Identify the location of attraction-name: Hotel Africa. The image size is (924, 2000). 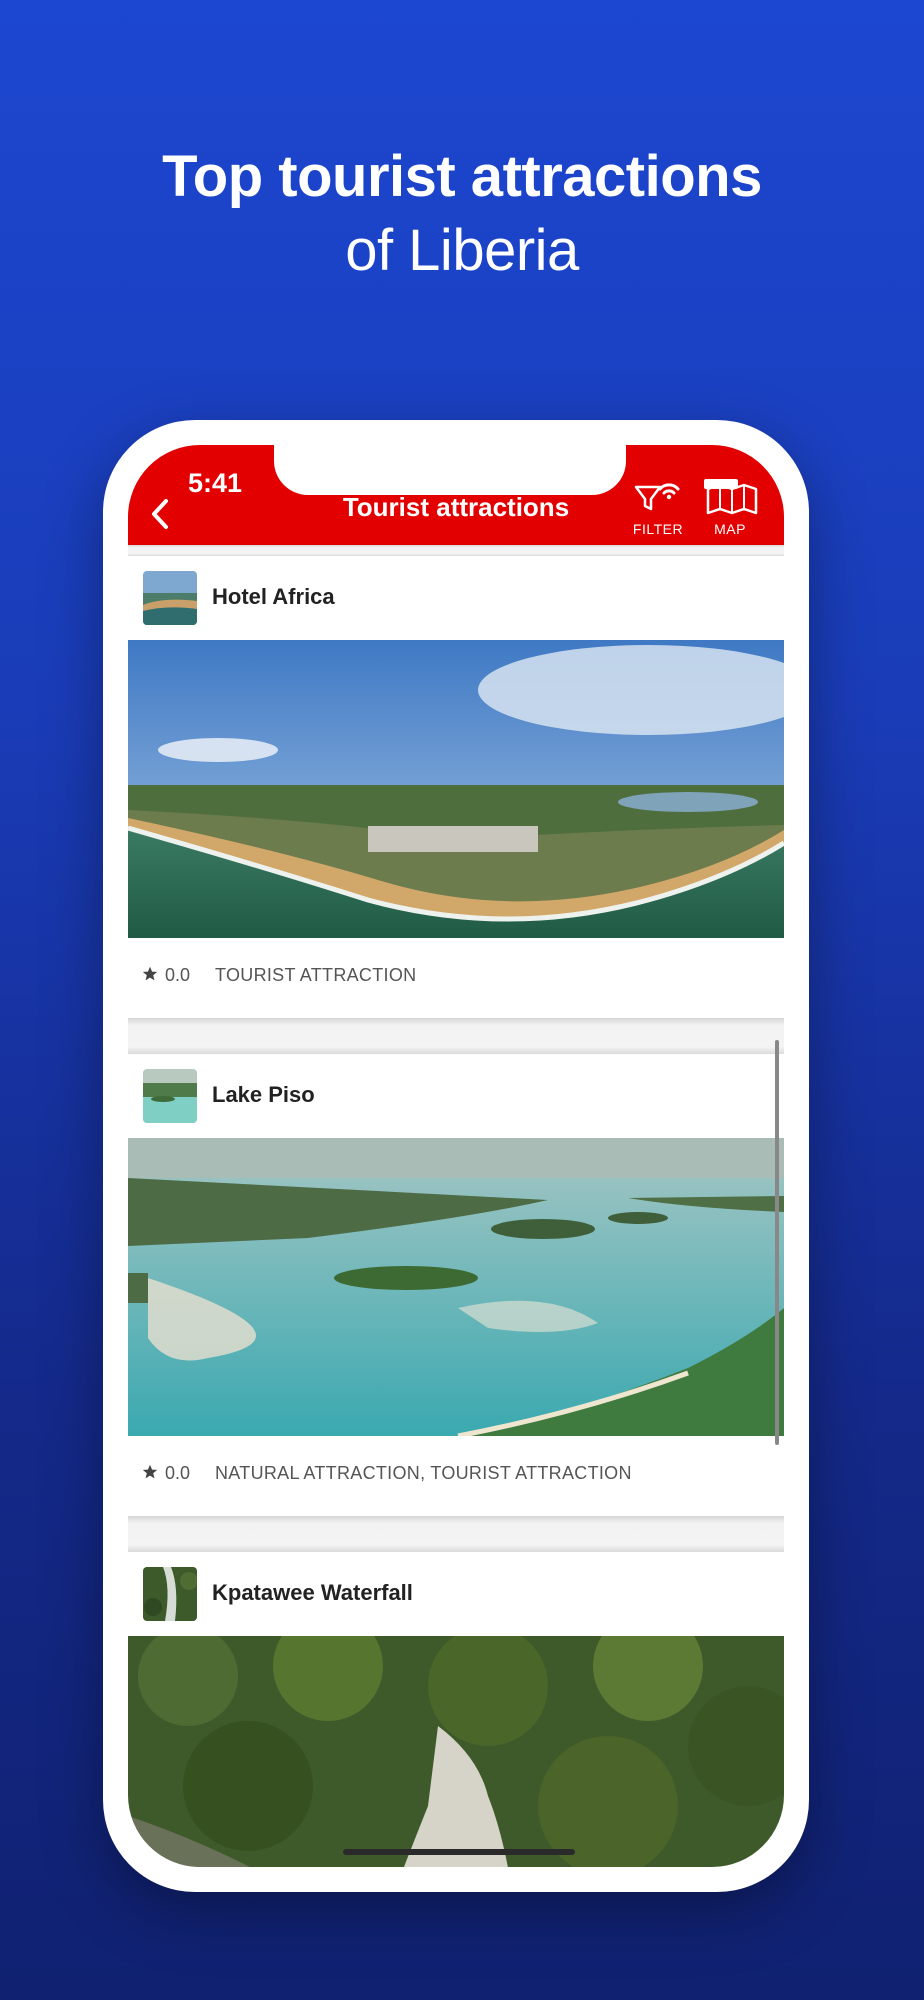
(273, 596).